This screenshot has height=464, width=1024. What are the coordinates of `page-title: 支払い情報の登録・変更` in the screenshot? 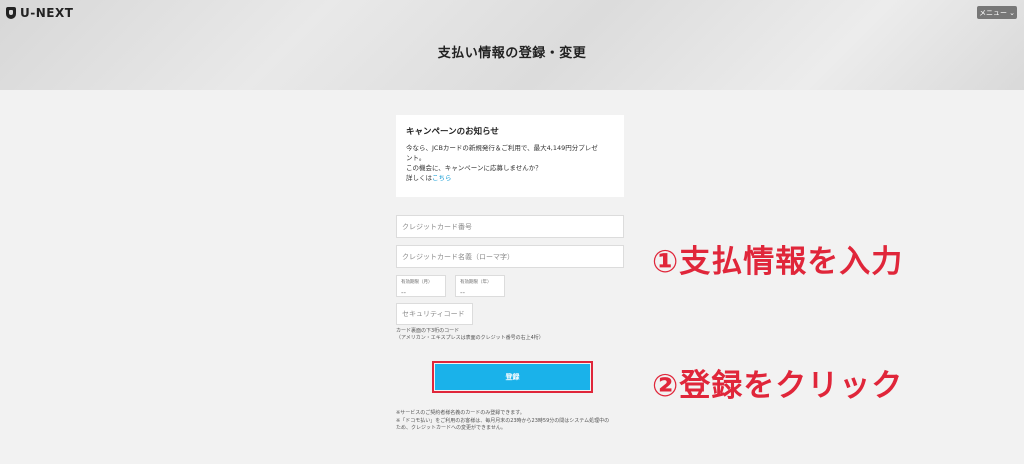 It's located at (512, 53).